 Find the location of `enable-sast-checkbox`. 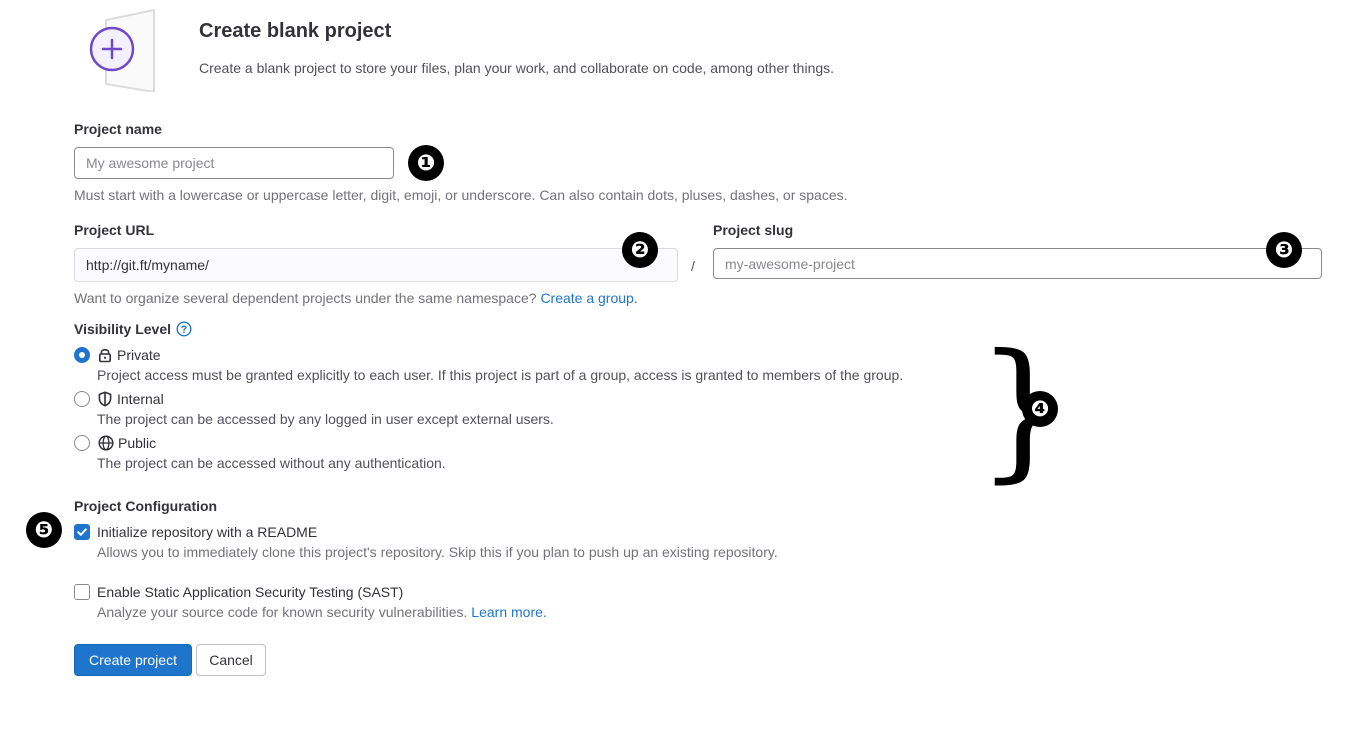

enable-sast-checkbox is located at coordinates (82, 592).